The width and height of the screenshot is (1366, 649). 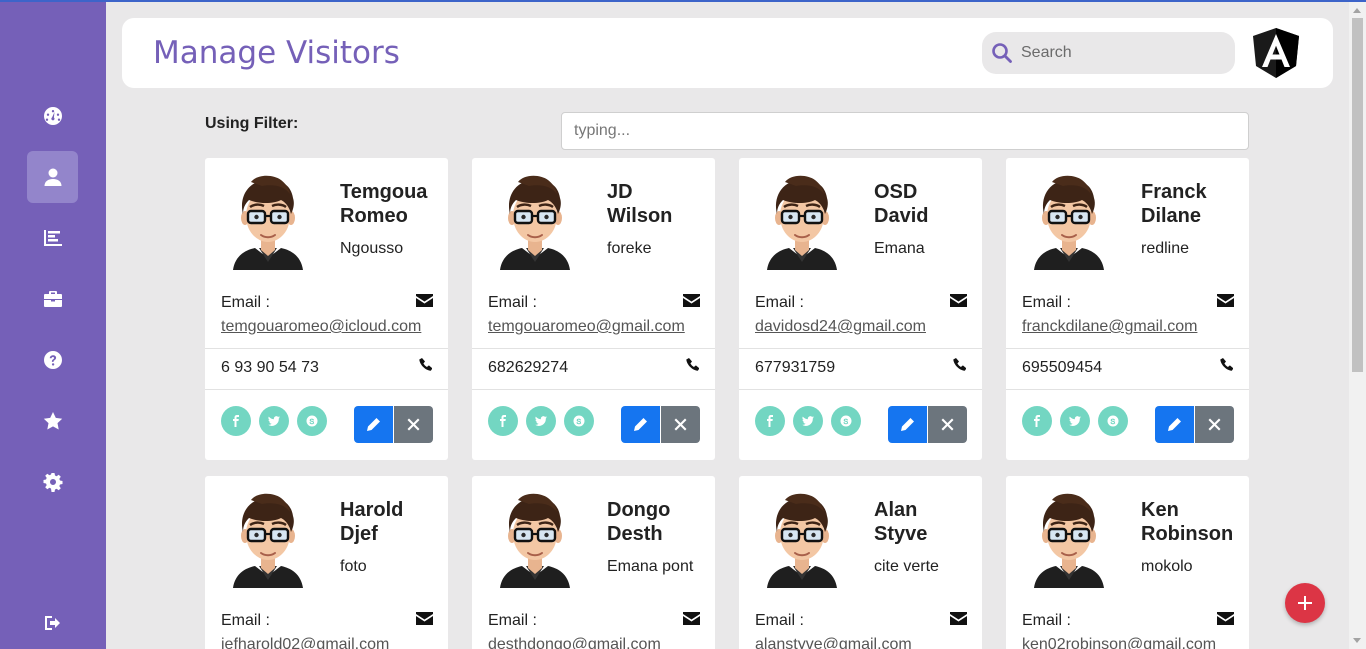 I want to click on gear-icon, so click(x=52, y=482).